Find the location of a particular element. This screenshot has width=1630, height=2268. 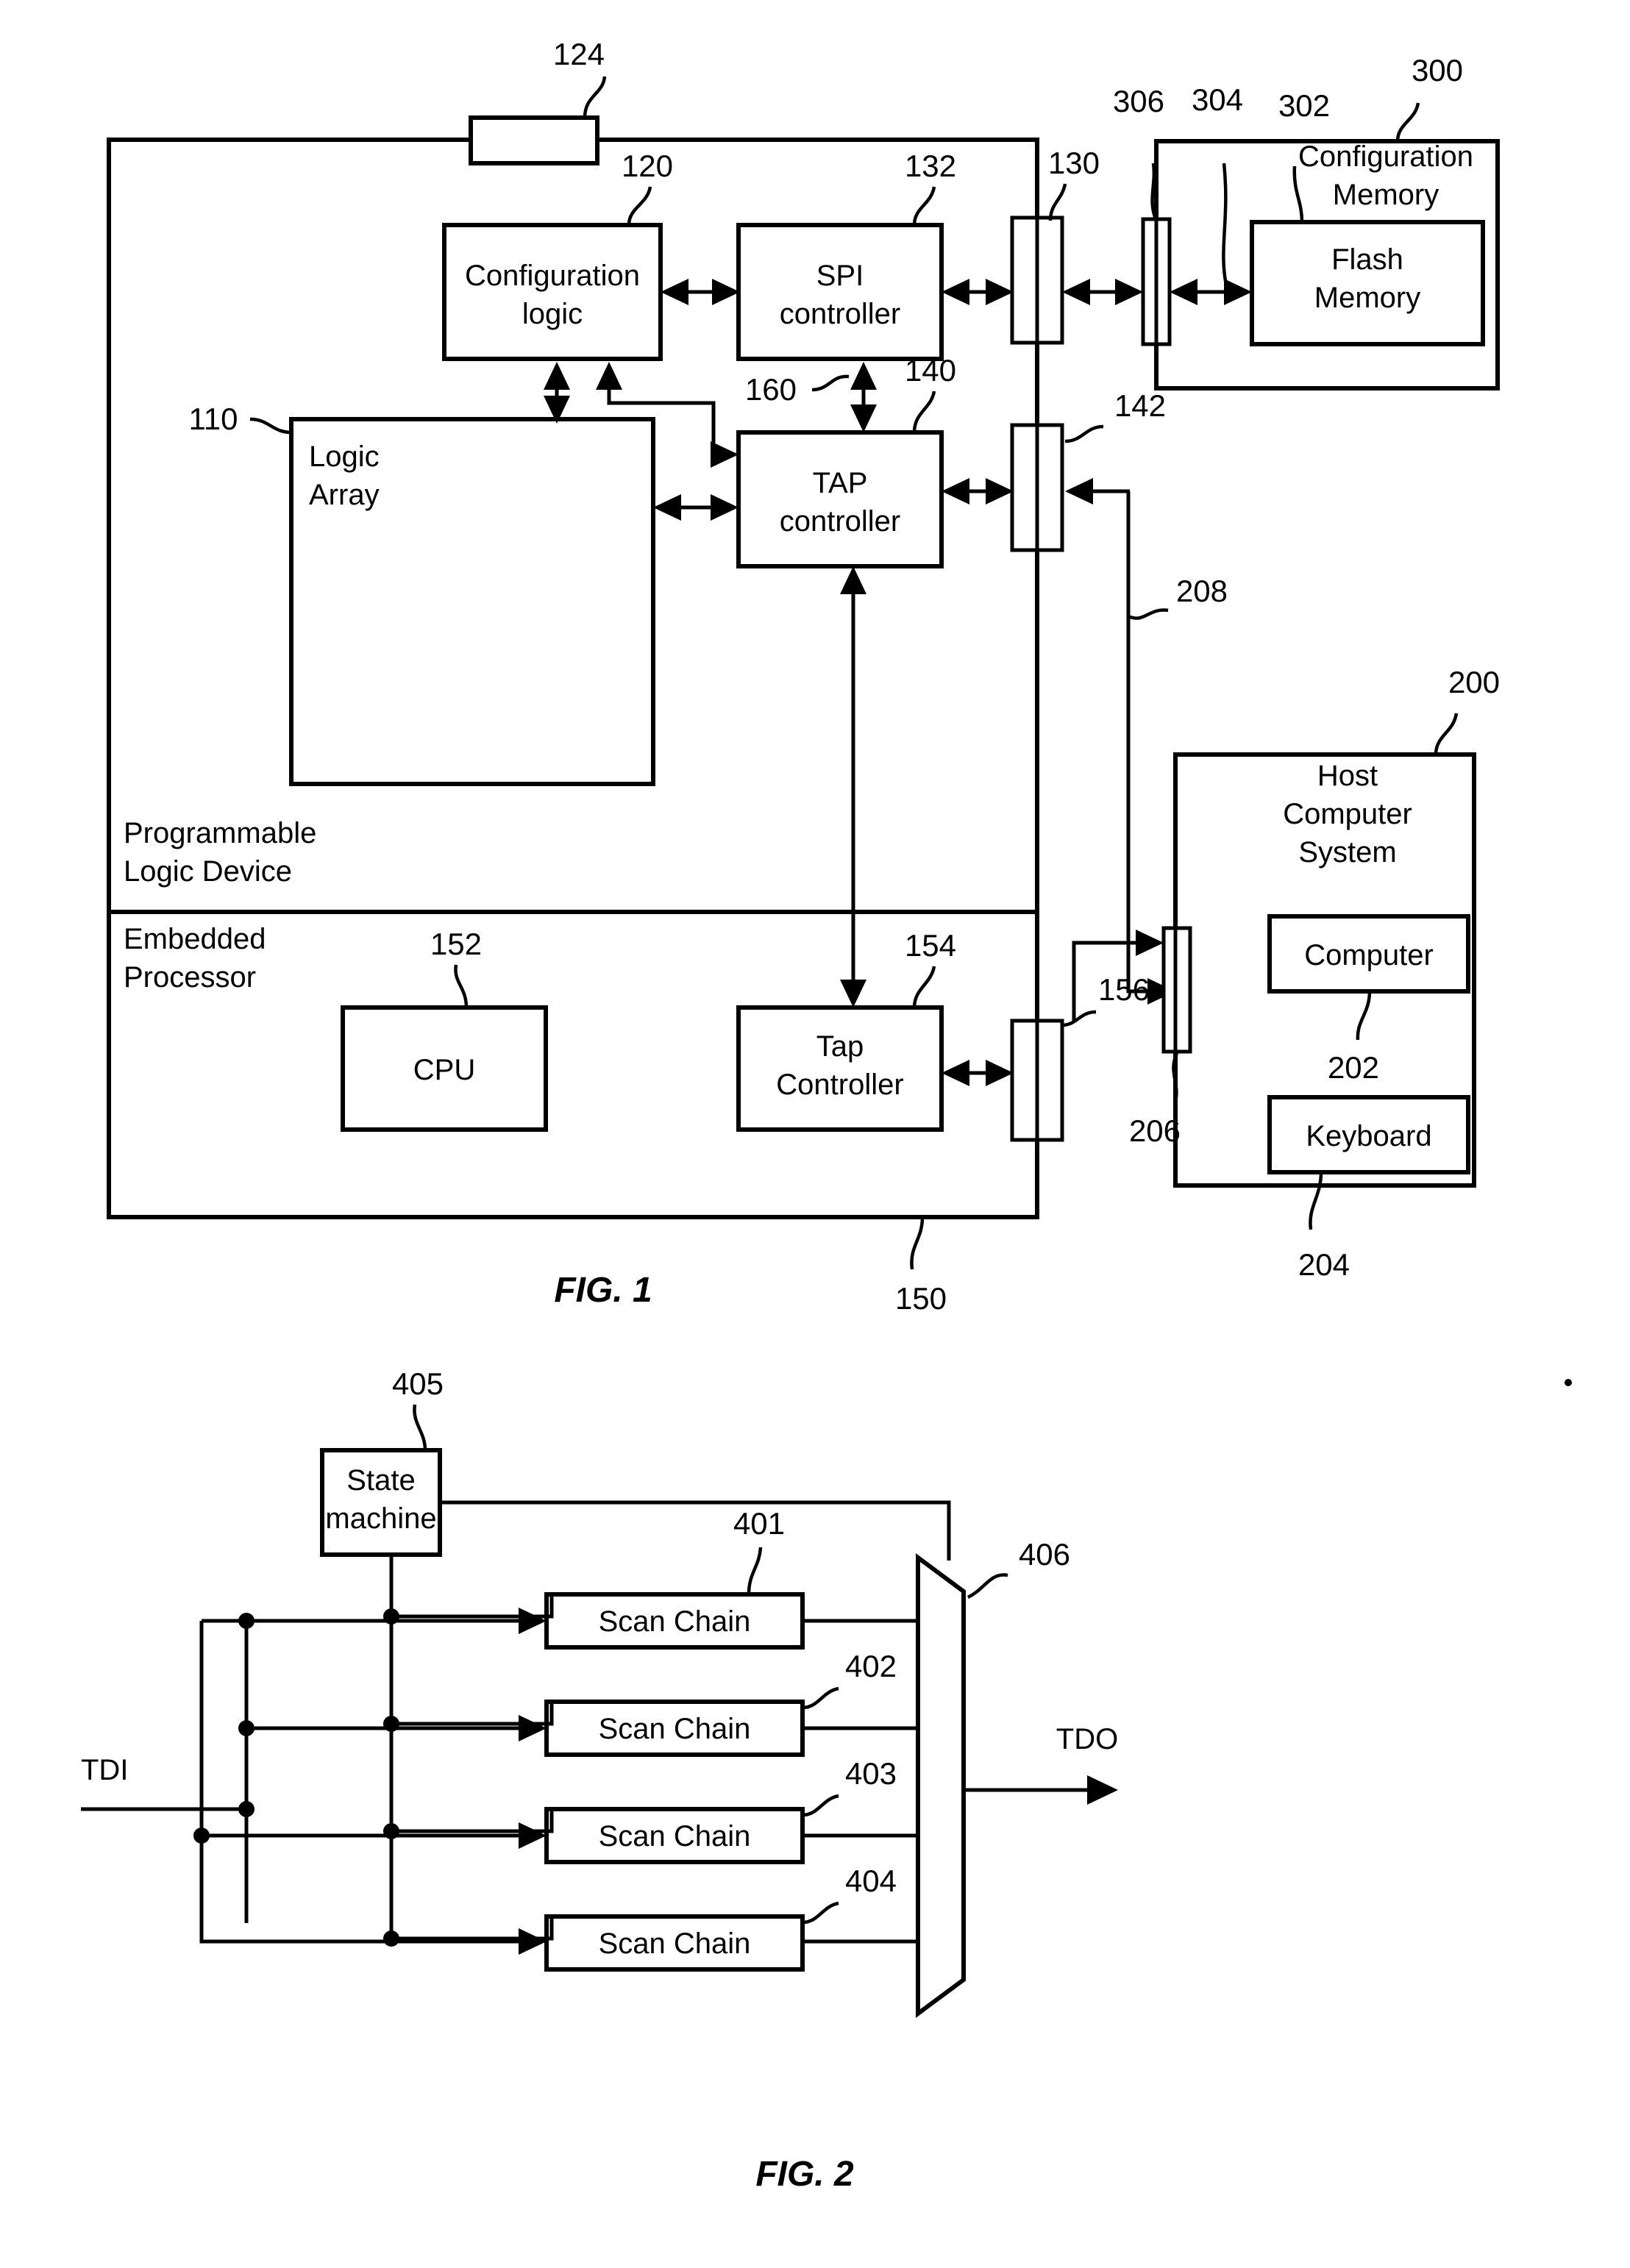

ref-202: 202 is located at coordinates (1353, 1068).